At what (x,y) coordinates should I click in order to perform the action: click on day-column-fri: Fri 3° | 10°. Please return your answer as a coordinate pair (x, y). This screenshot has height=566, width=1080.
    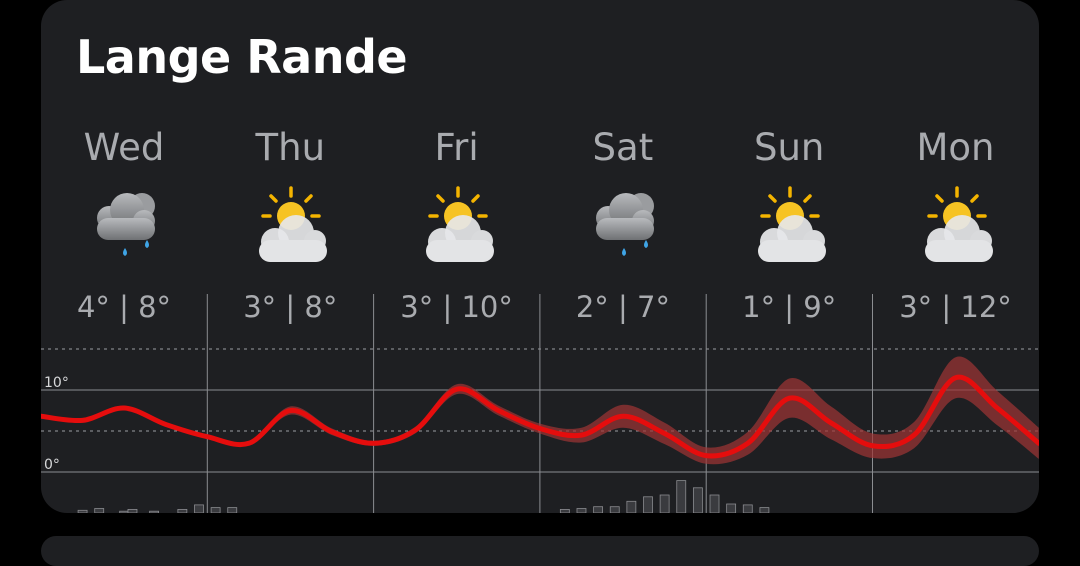
    Looking at the image, I should click on (457, 165).